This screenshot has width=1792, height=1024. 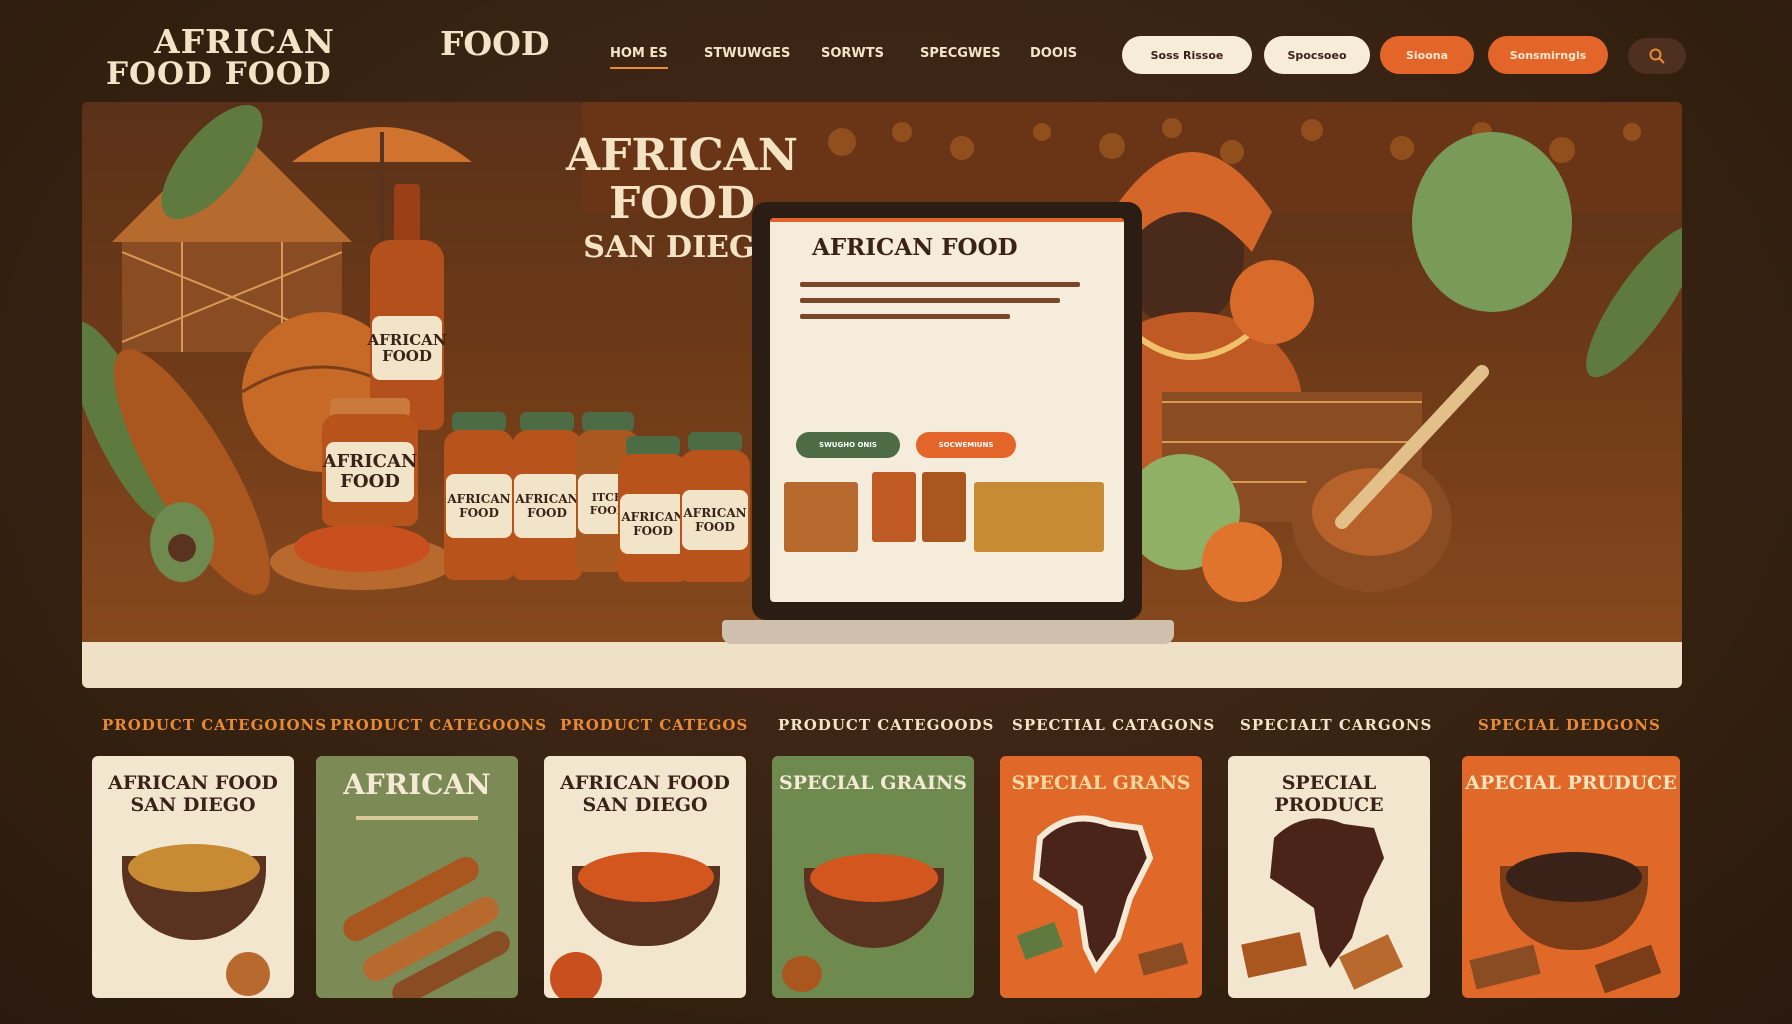 I want to click on jar-3-label: AFRICAN FOOD, so click(x=547, y=506).